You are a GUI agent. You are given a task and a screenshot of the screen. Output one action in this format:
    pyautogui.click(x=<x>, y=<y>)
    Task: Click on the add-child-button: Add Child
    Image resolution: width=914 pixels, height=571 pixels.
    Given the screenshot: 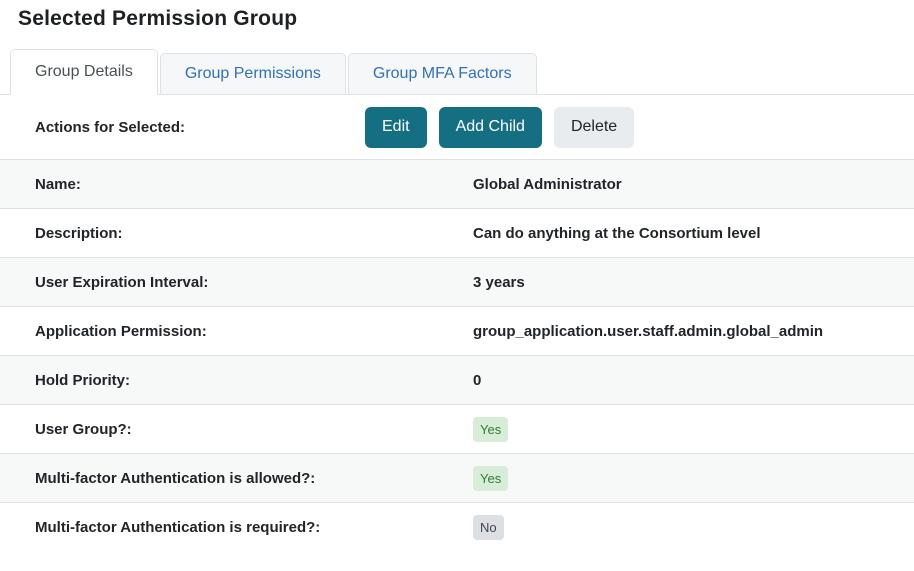 What is the action you would take?
    pyautogui.click(x=490, y=127)
    